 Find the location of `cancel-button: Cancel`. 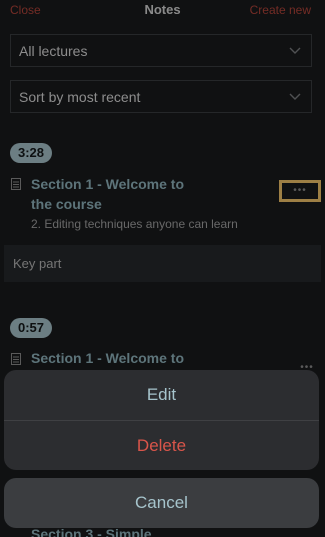

cancel-button: Cancel is located at coordinates (161, 503).